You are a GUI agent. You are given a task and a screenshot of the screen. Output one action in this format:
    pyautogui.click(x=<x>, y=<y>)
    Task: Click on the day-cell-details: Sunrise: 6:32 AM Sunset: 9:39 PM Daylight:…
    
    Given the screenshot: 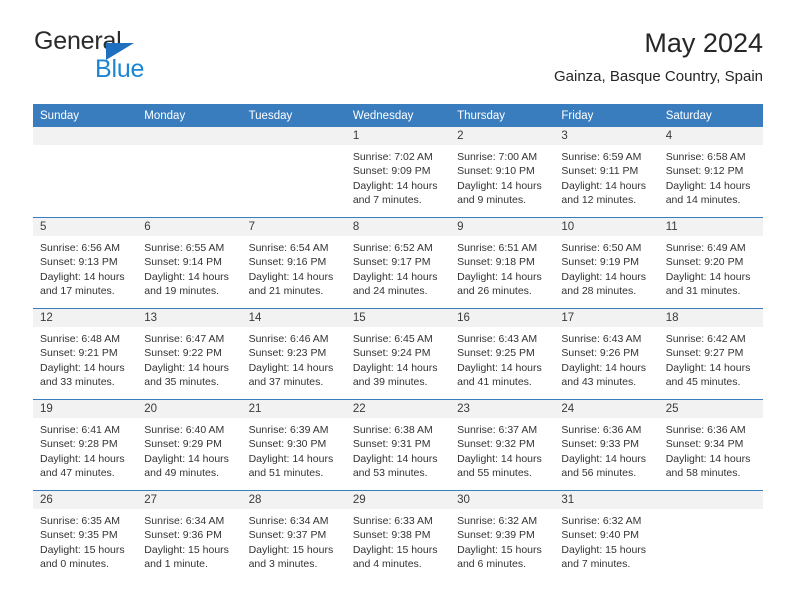 What is the action you would take?
    pyautogui.click(x=502, y=545)
    